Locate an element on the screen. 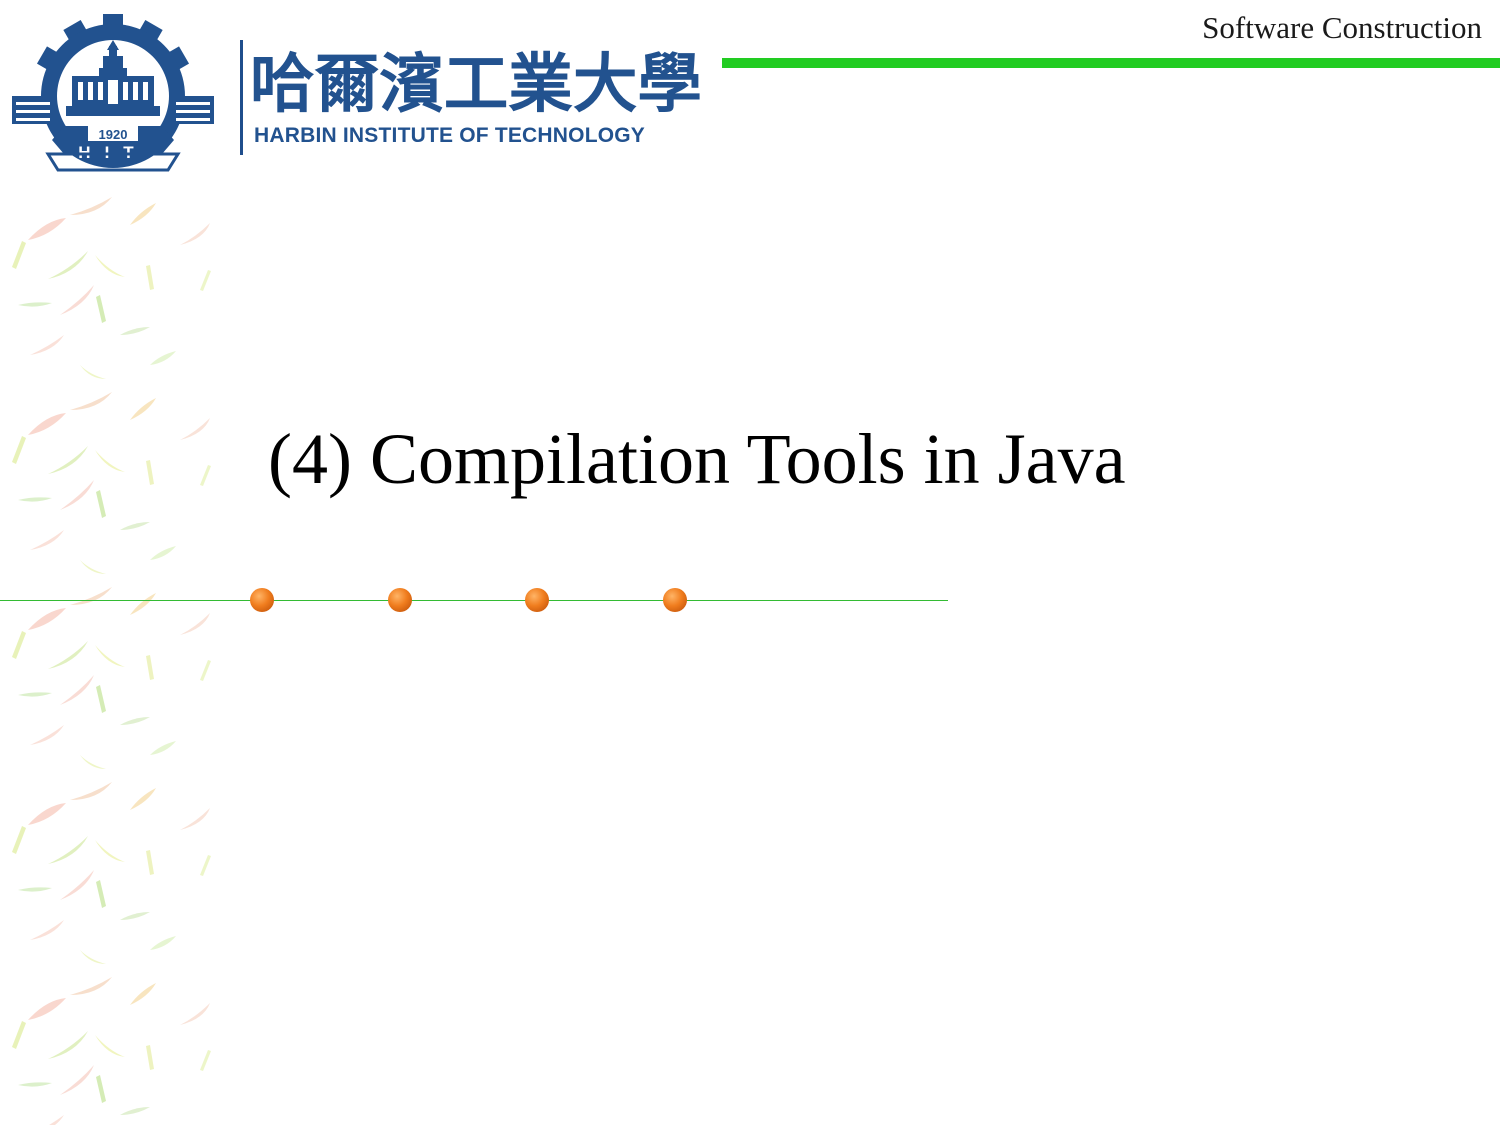 Image resolution: width=1500 pixels, height=1125 pixels. logo-divider is located at coordinates (241, 97).